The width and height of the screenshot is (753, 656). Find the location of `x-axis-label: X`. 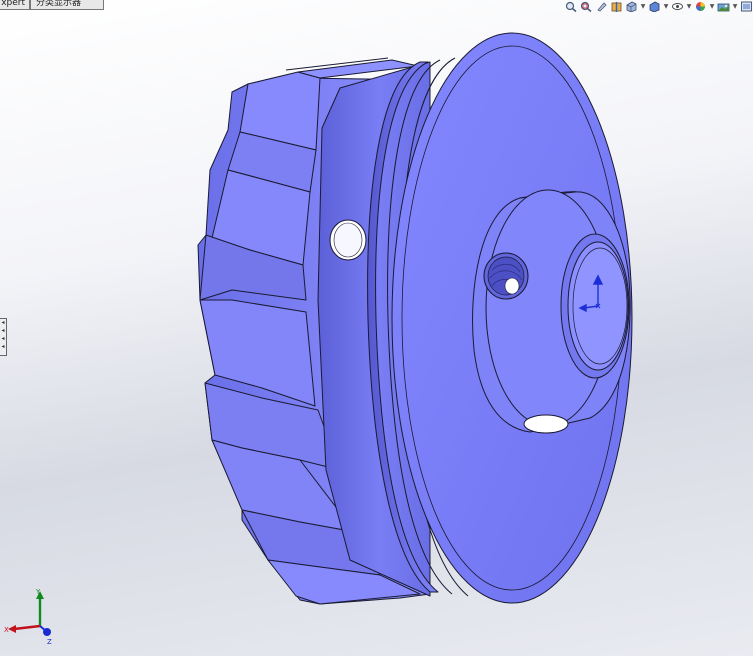

x-axis-label: X is located at coordinates (6, 630).